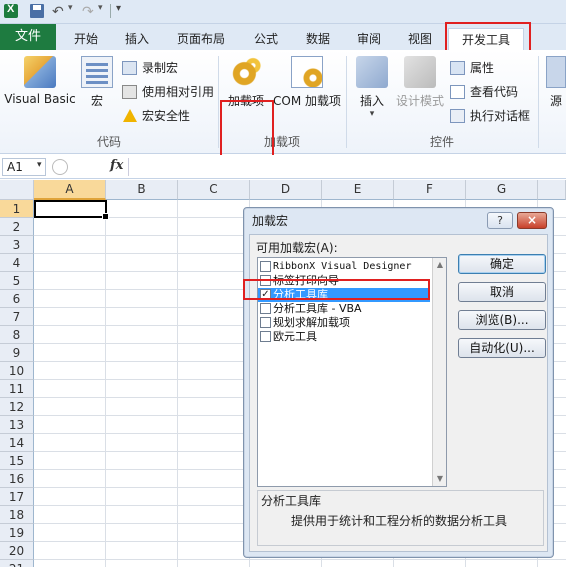  I want to click on tab-file: 文件, so click(28, 37).